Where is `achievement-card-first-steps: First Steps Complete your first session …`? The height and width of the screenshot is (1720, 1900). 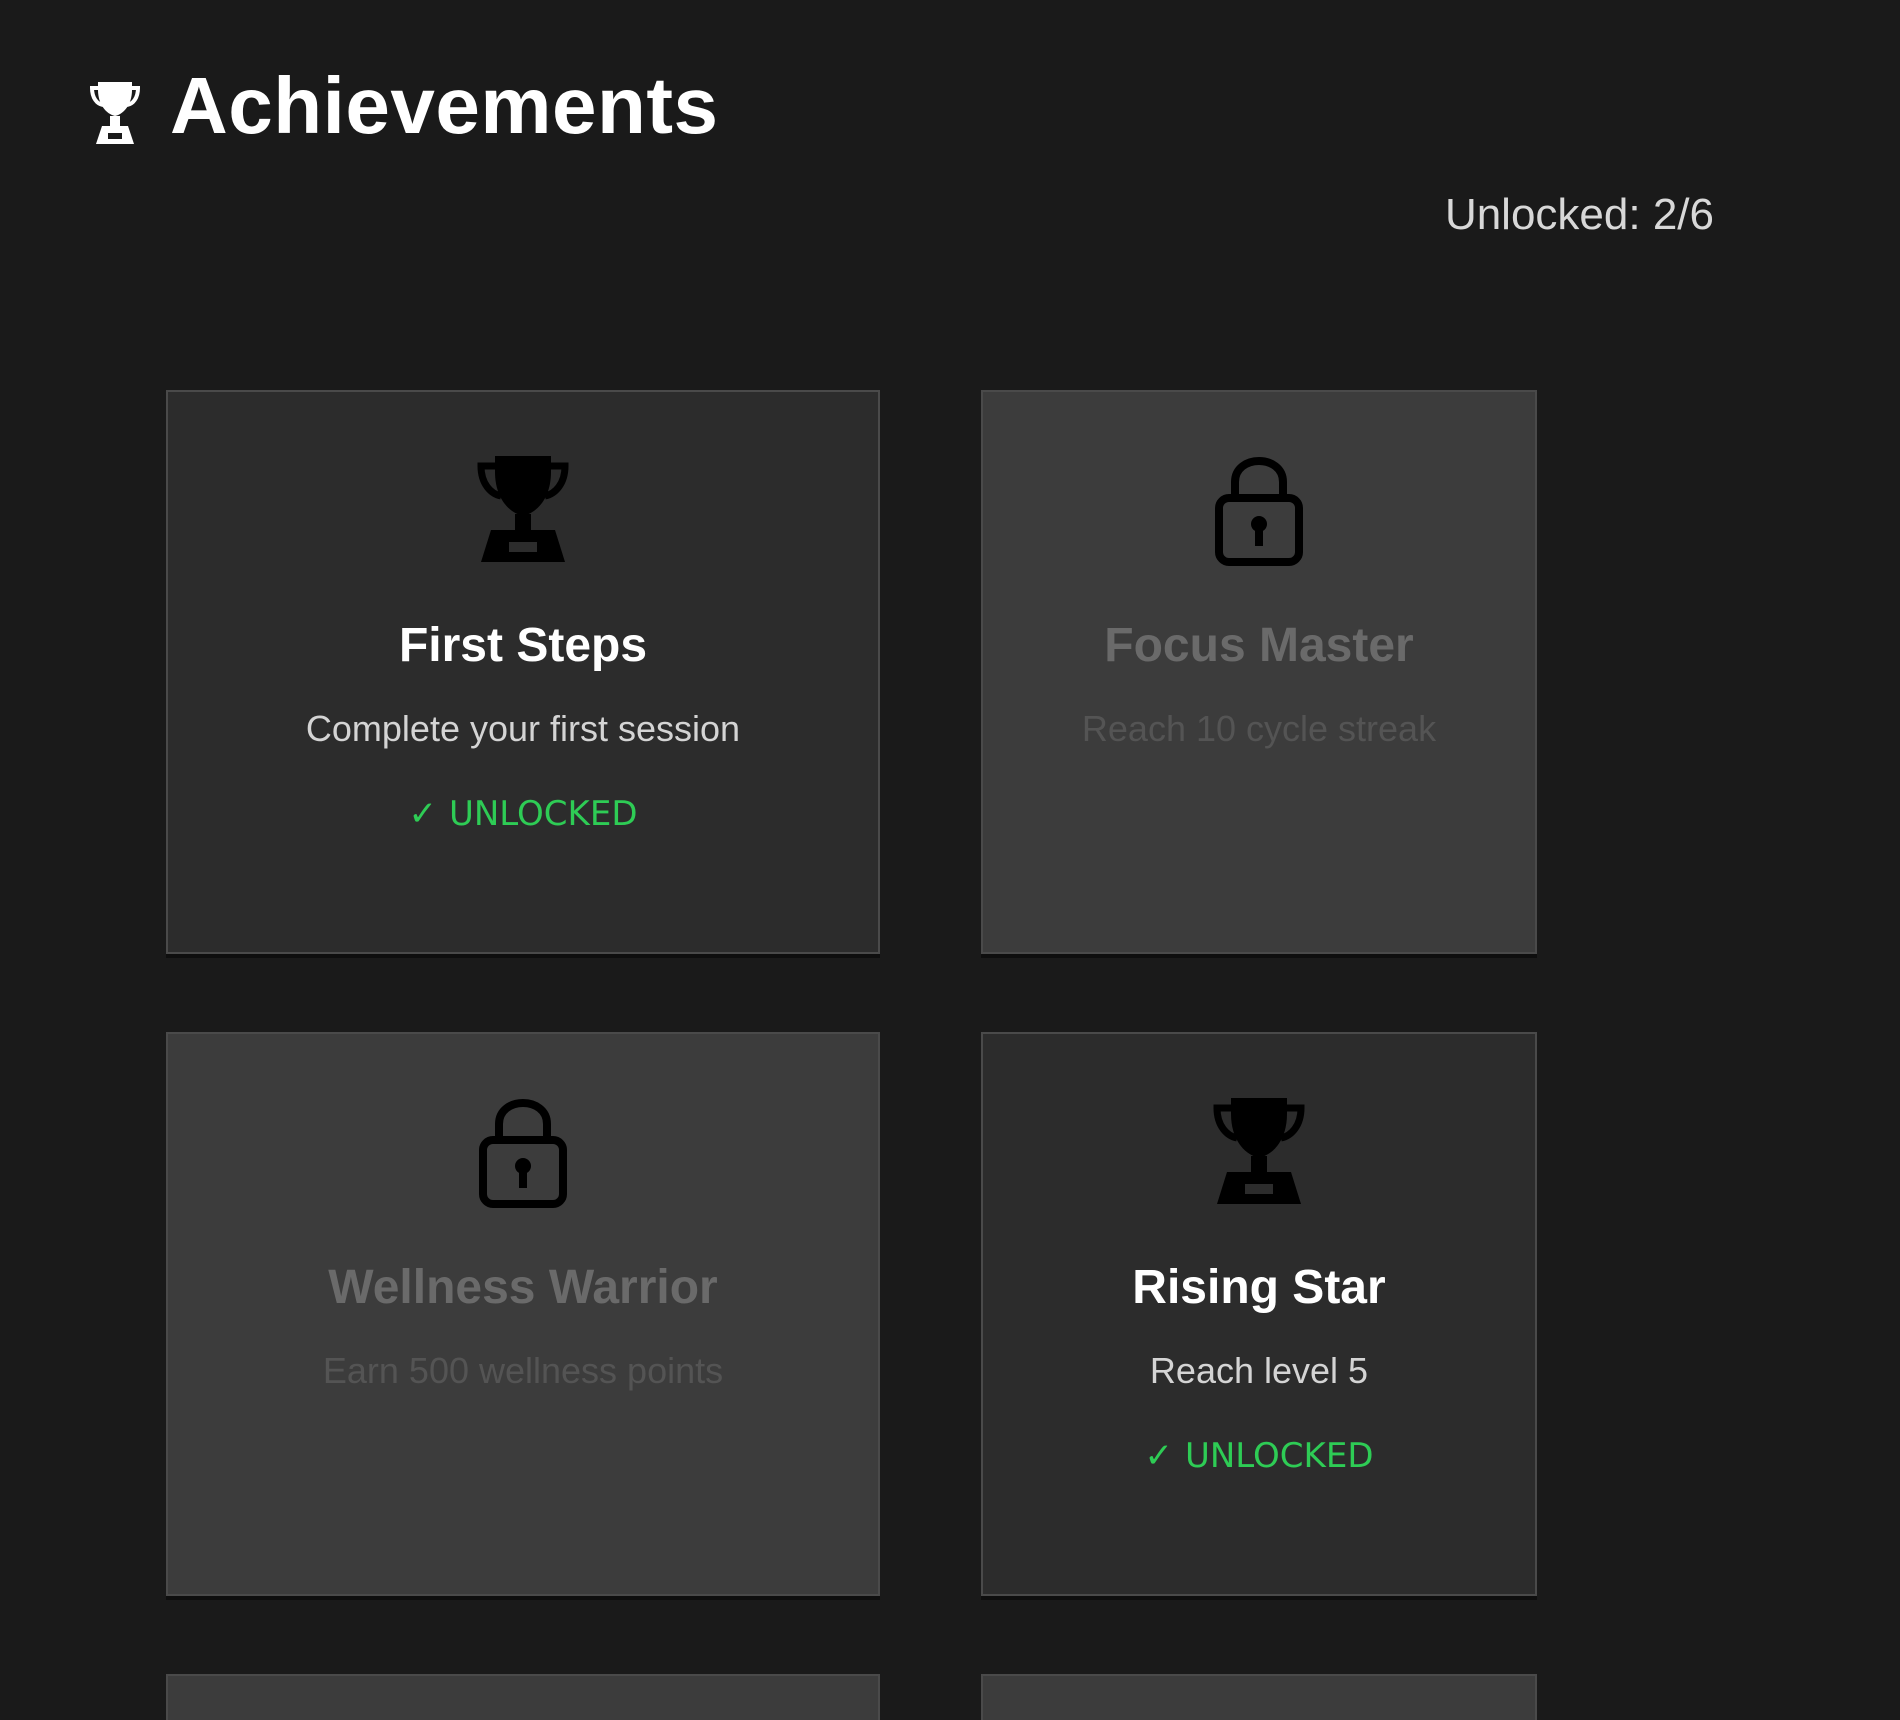 achievement-card-first-steps: First Steps Complete your first session … is located at coordinates (523, 672).